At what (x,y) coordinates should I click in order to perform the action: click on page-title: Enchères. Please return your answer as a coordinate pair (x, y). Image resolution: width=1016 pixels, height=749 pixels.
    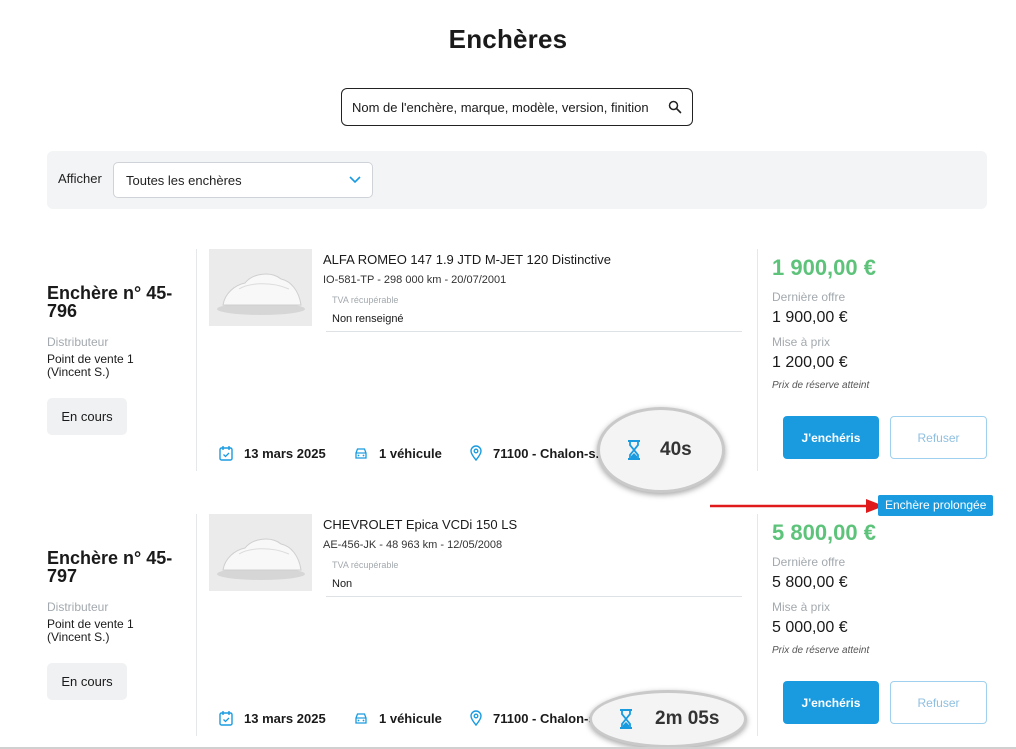
    Looking at the image, I should click on (508, 39).